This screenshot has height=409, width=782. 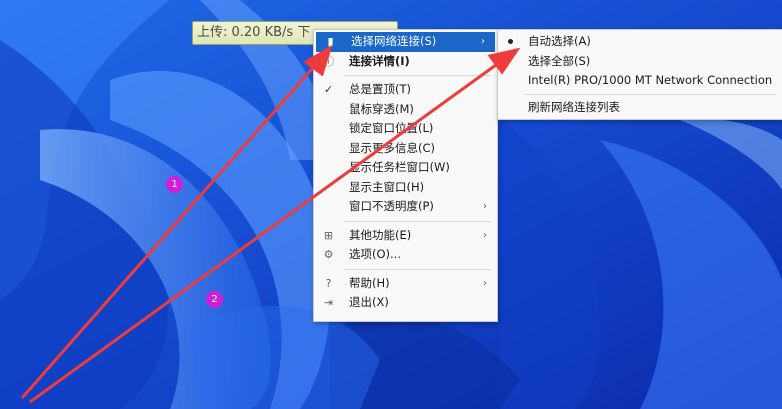 What do you see at coordinates (174, 184) in the screenshot?
I see `annotation-badge-1: 1` at bounding box center [174, 184].